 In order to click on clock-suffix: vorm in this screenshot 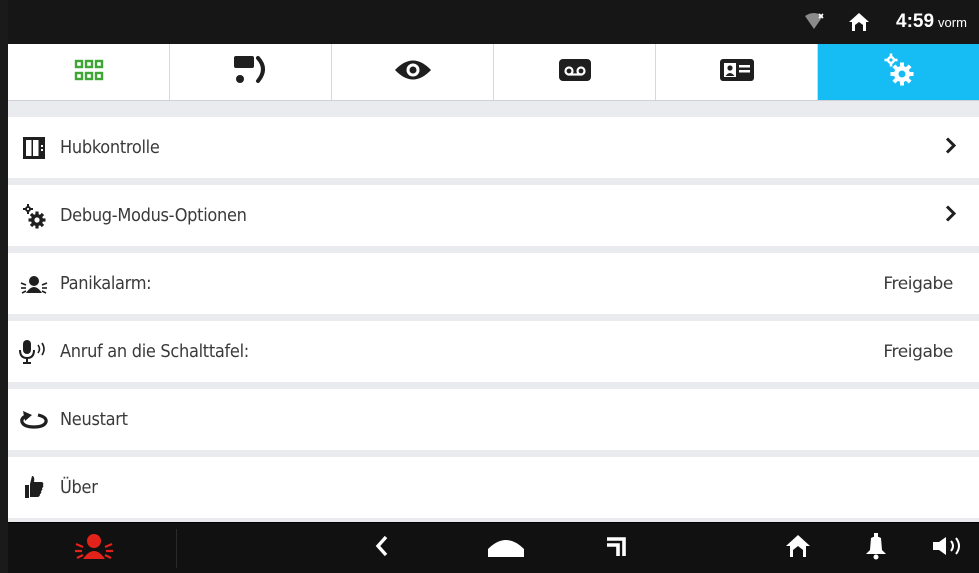, I will do `click(952, 22)`.